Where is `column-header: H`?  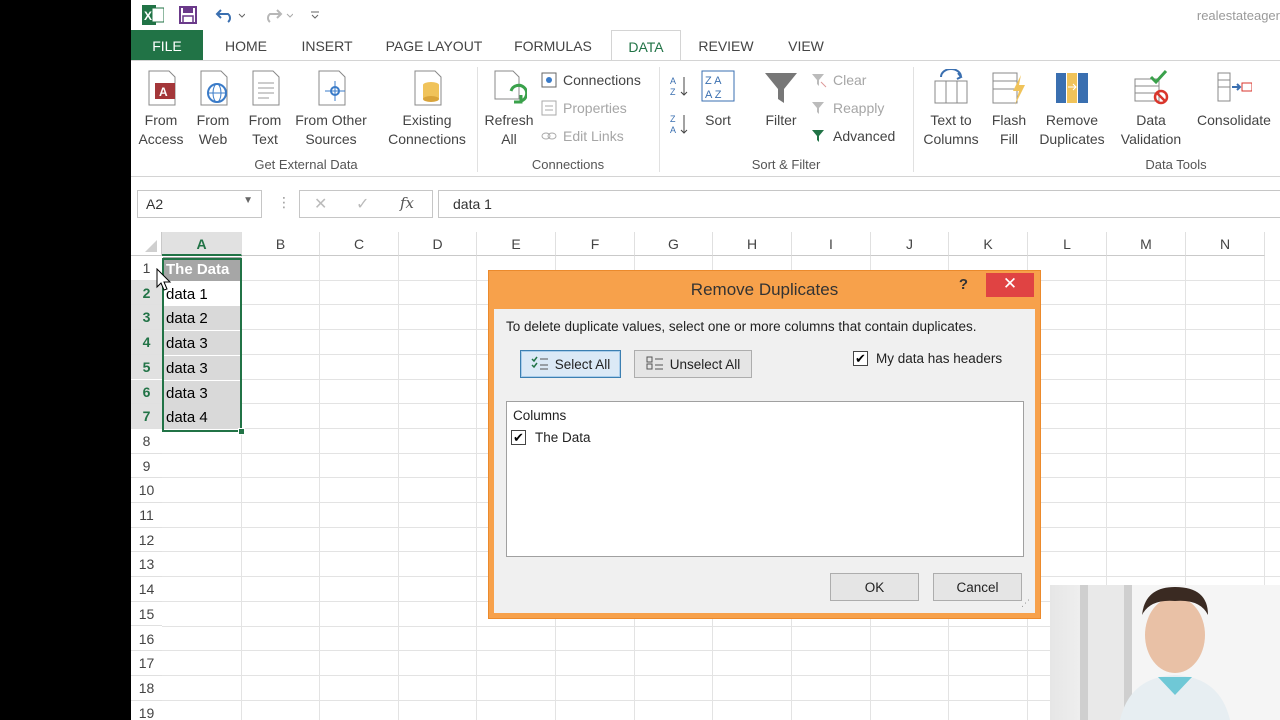
column-header: H is located at coordinates (752, 244).